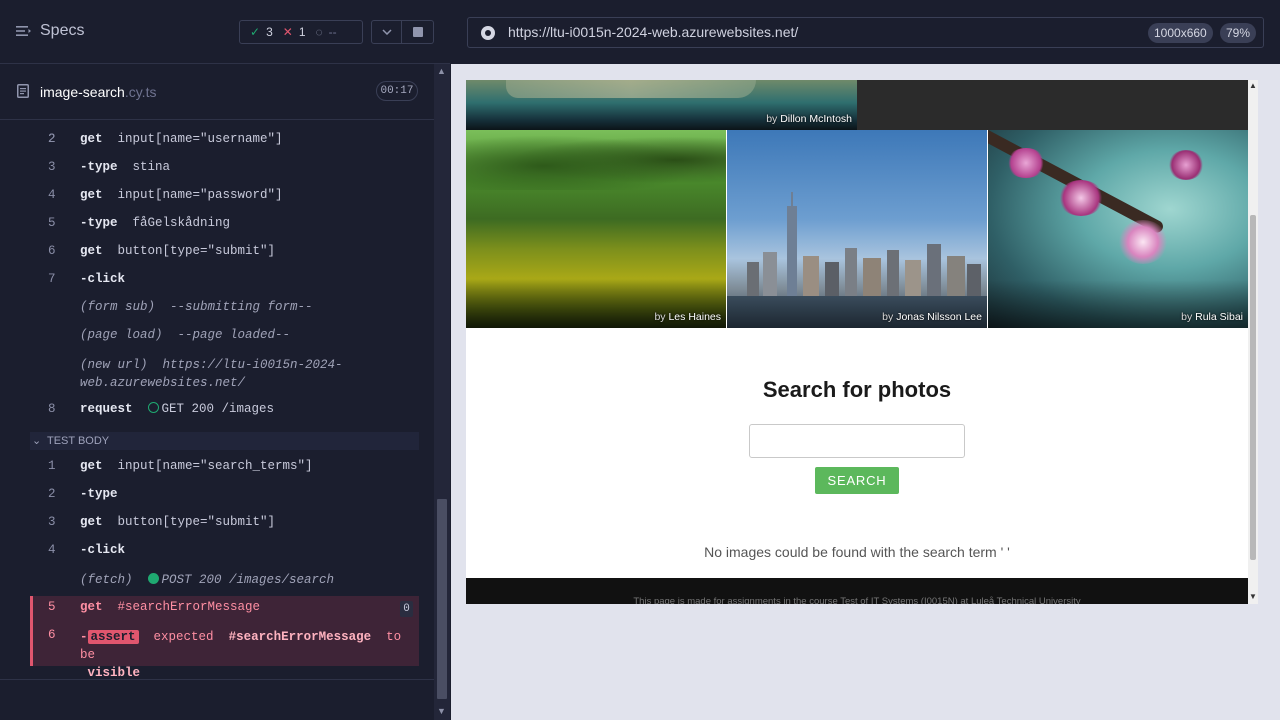 The height and width of the screenshot is (720, 1280). What do you see at coordinates (52, 494) in the screenshot?
I see `command-number: 2` at bounding box center [52, 494].